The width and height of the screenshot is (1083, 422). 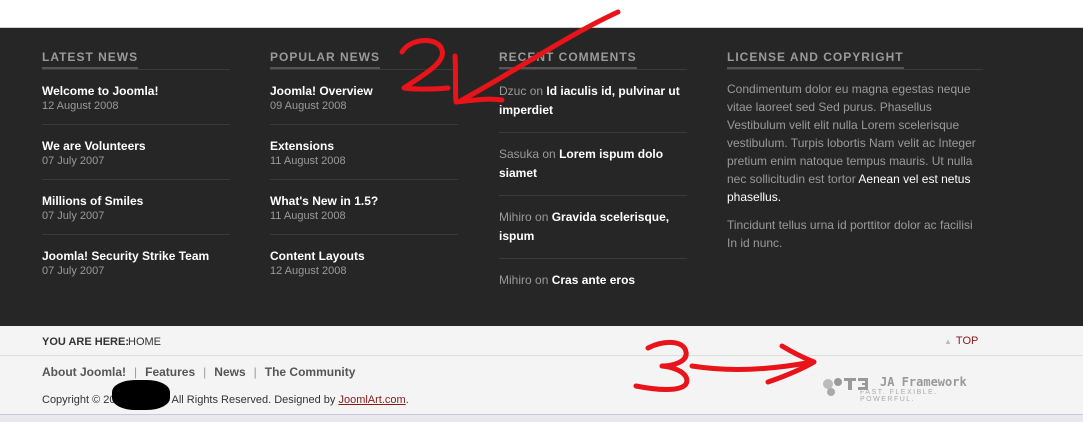 I want to click on news-link: Millions of Smiles, so click(x=136, y=201).